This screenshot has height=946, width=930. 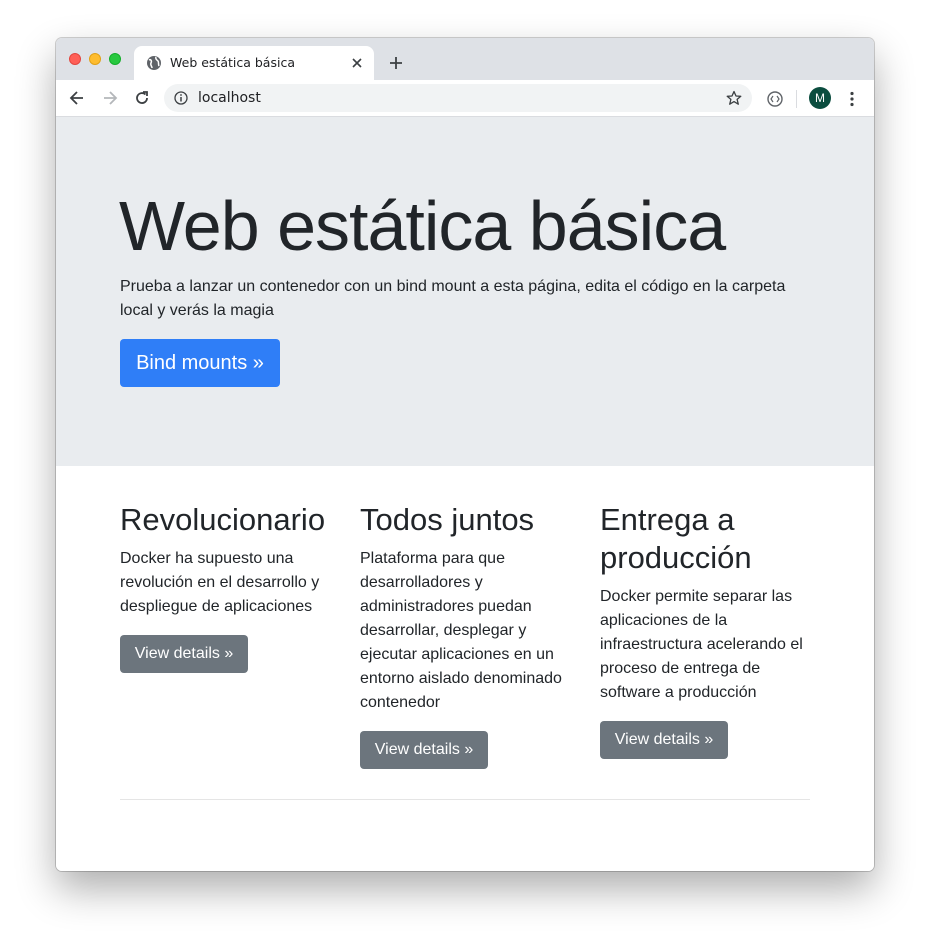 I want to click on browser-toolbar: localhost M, so click(x=465, y=98).